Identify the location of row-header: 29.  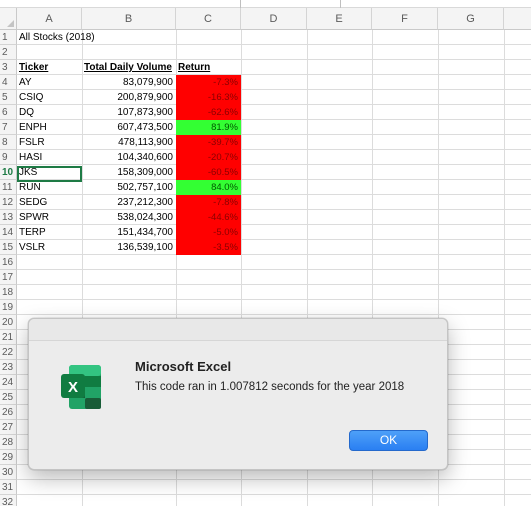
(8, 457).